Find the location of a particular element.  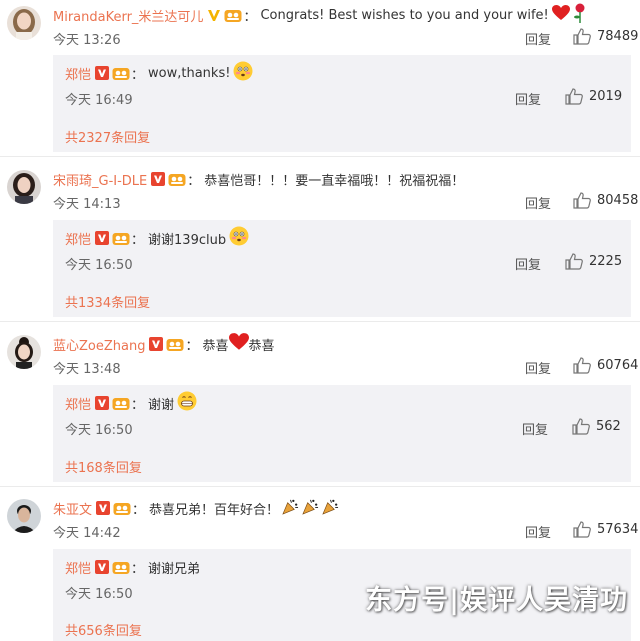

like-count: 78489 is located at coordinates (618, 36).